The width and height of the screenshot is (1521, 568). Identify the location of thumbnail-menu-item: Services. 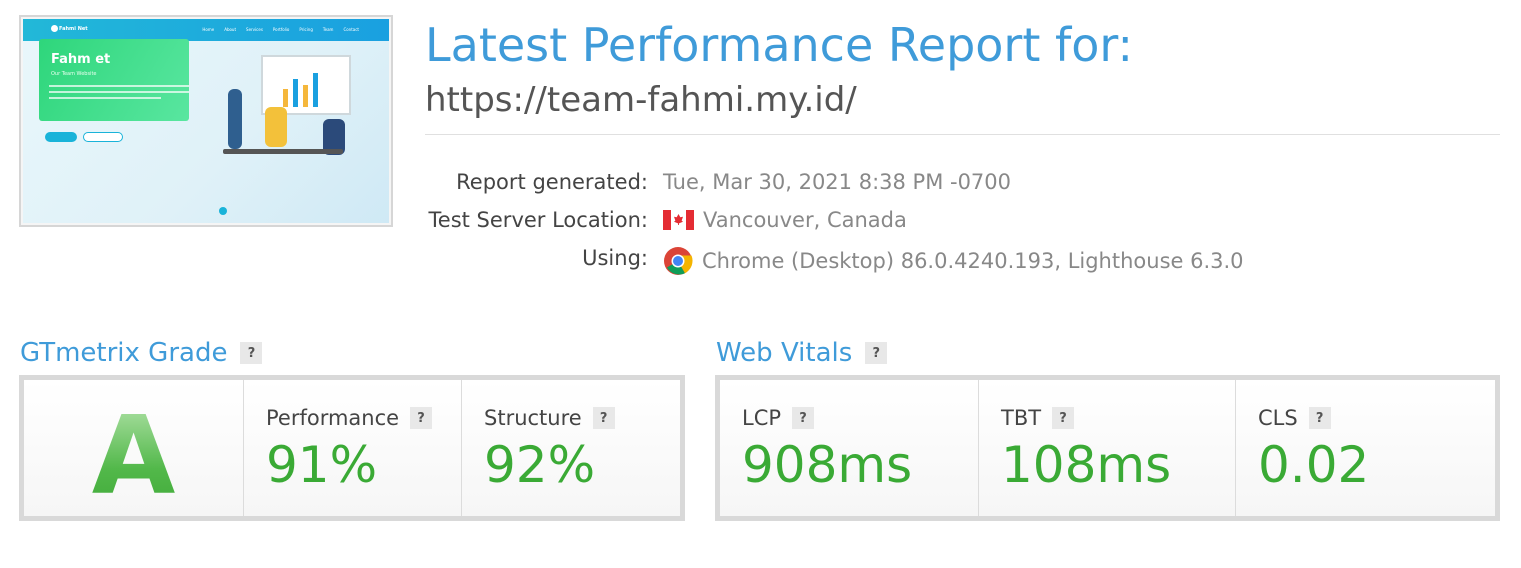
(254, 29).